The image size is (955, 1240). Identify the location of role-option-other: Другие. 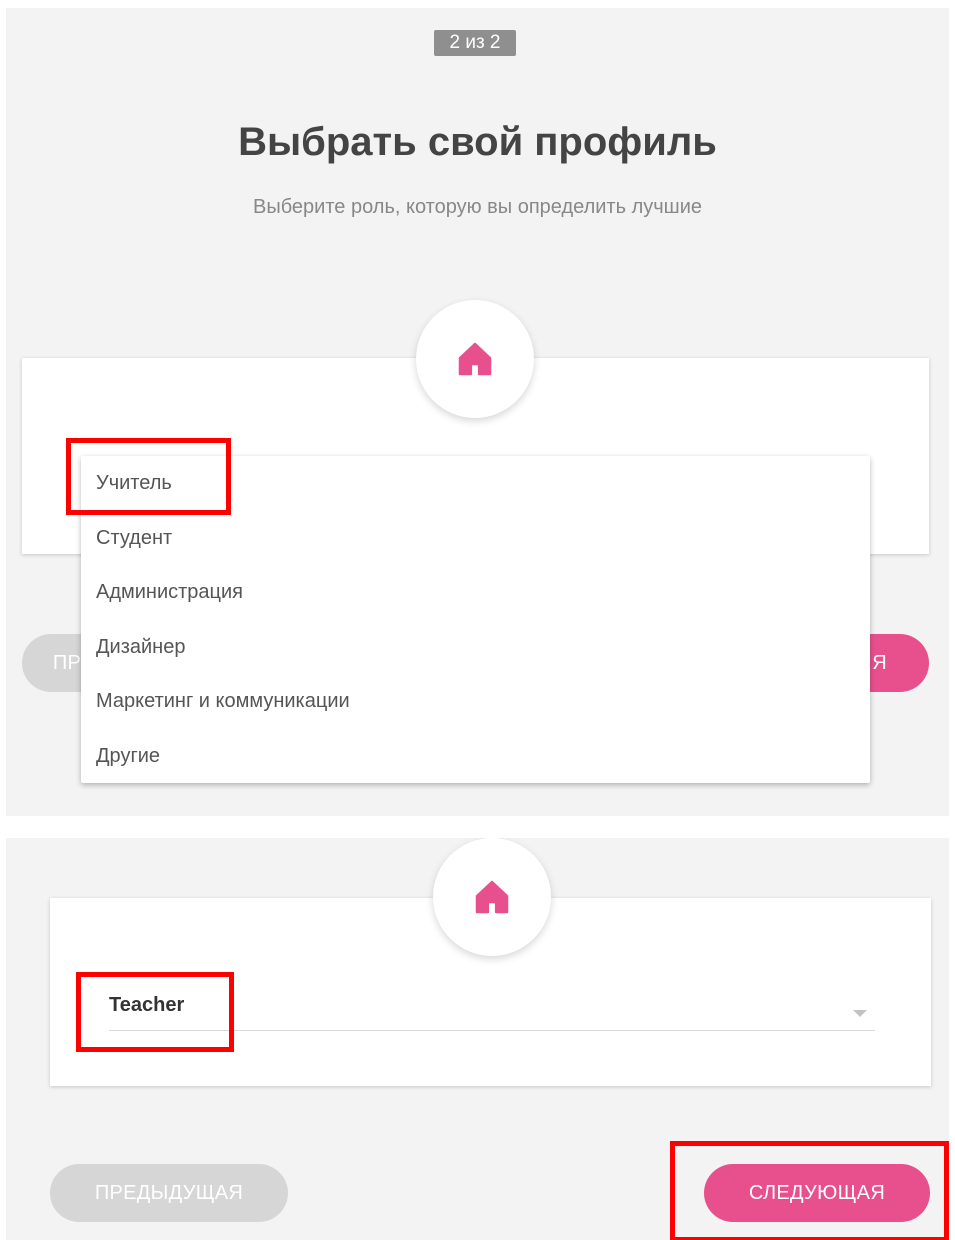
(475, 756).